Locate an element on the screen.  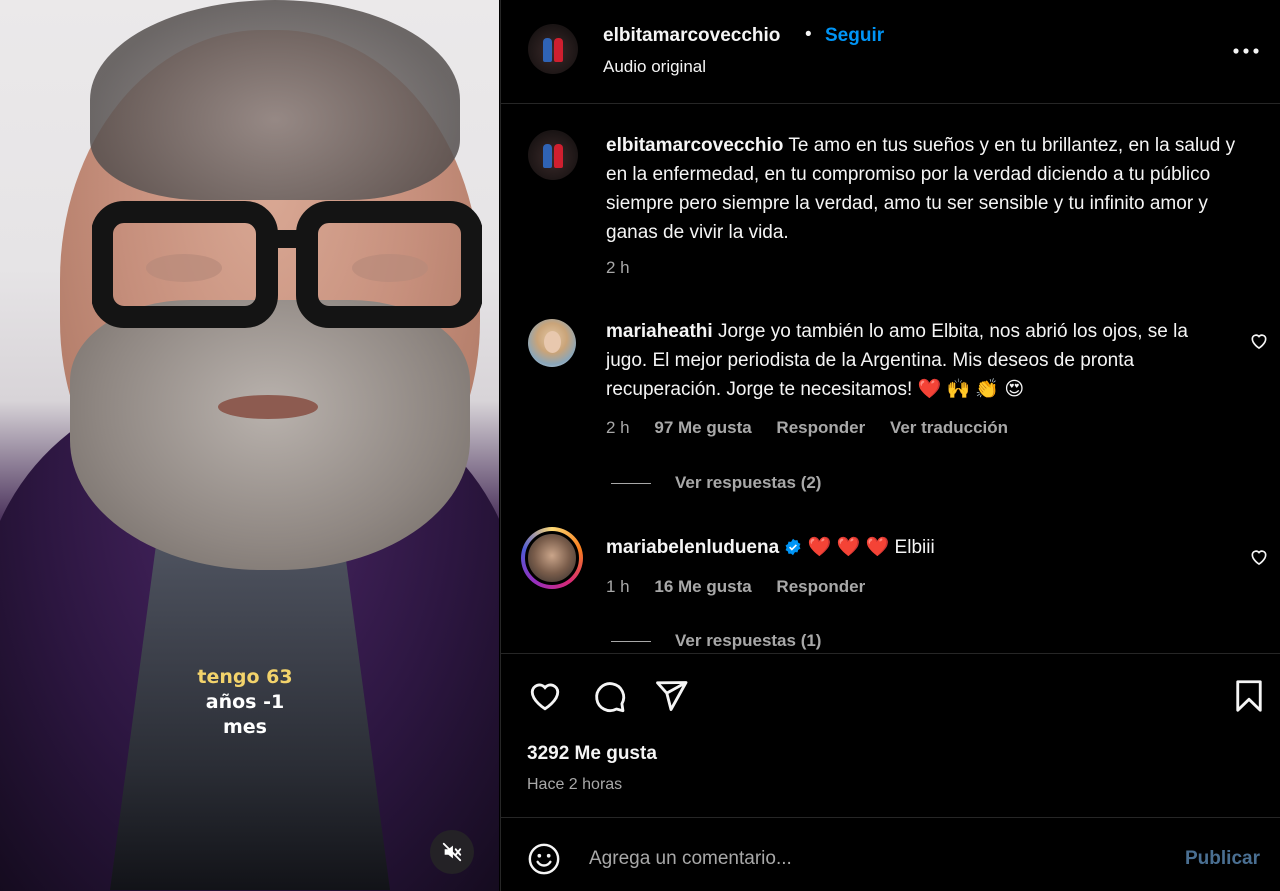
speaker-muted-icon is located at coordinates (452, 852).